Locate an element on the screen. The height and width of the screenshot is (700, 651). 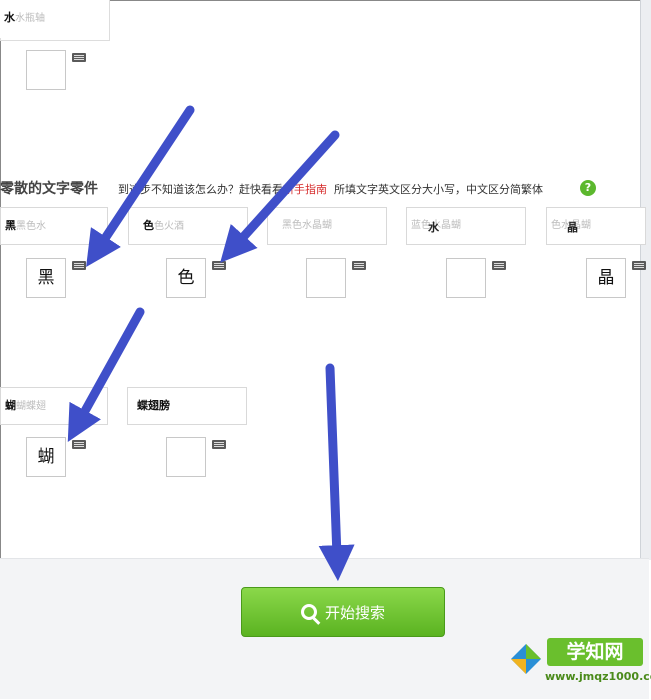
watermark: 学知网 www.jmqz1000.com is located at coordinates (578, 665).